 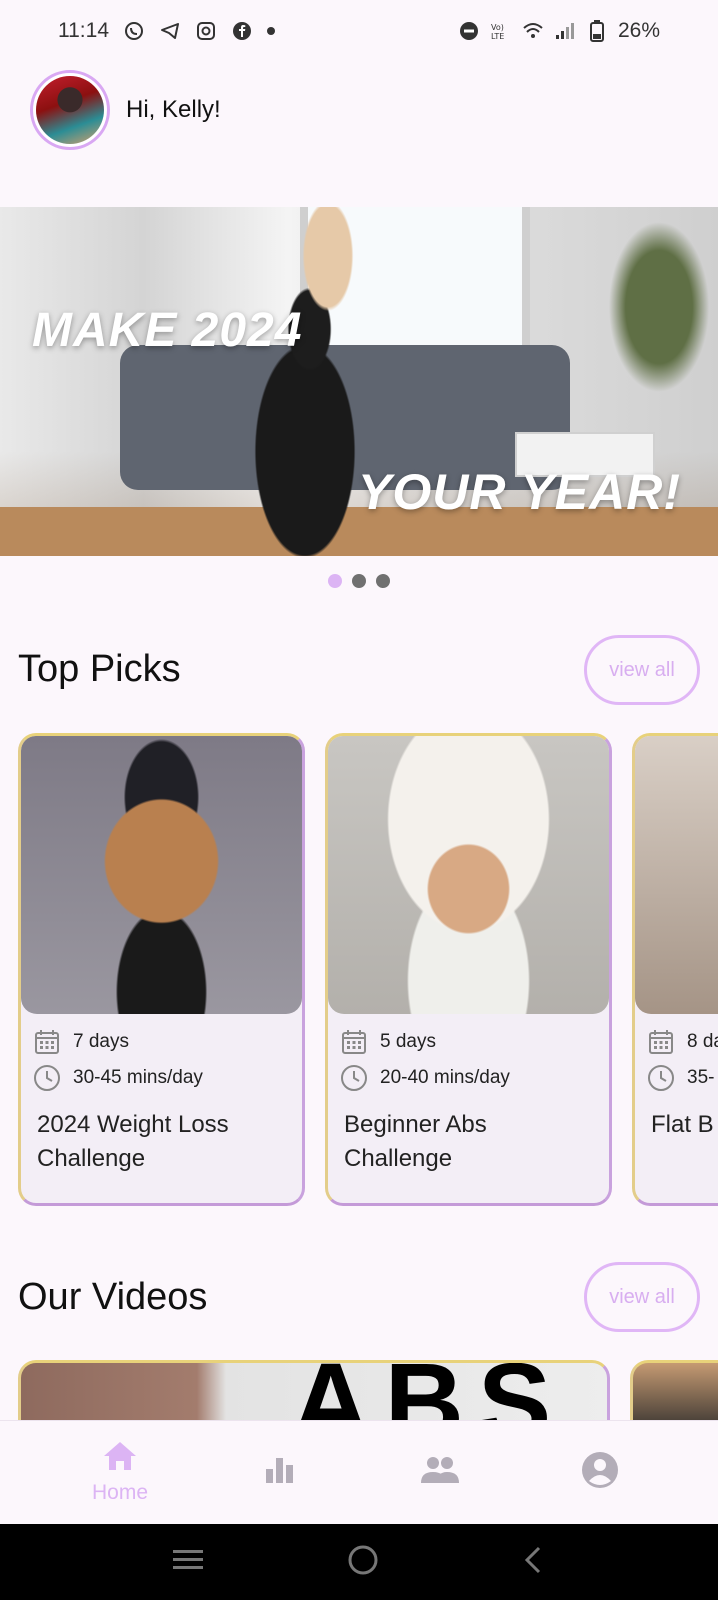 I want to click on program-days: 8 da, so click(x=702, y=1041).